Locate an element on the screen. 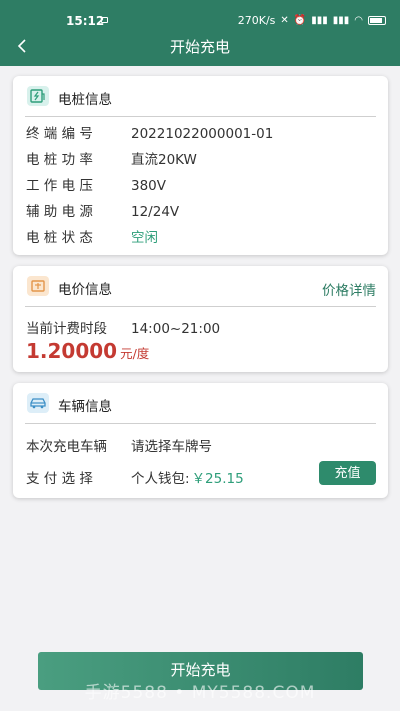  notification-icon is located at coordinates (104, 20).